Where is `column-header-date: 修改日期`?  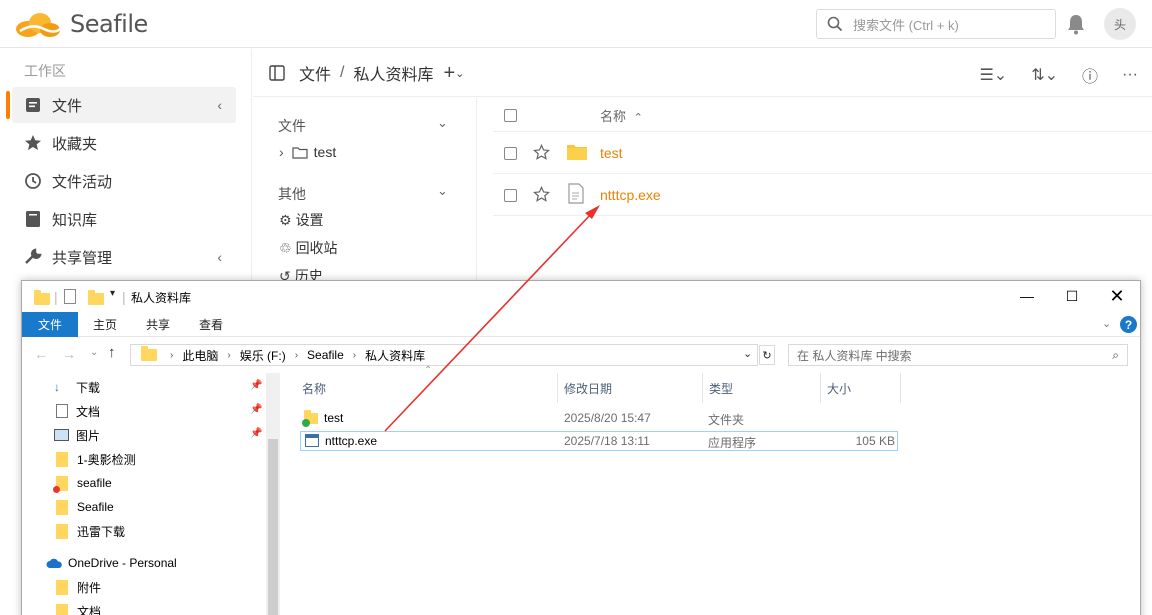 column-header-date: 修改日期 is located at coordinates (630, 388).